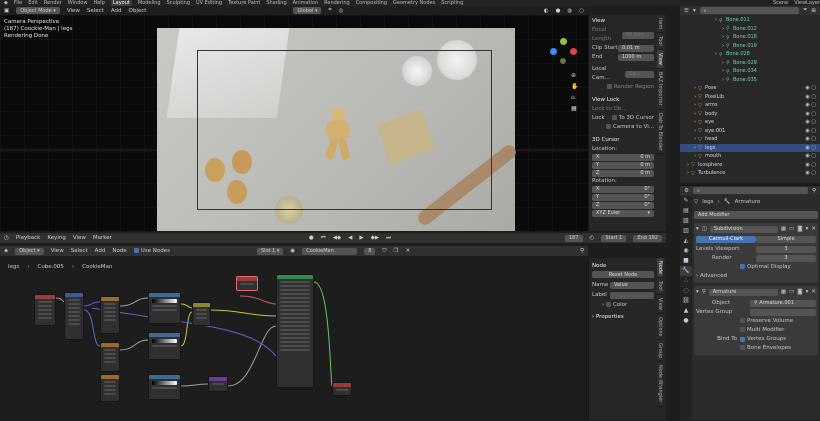 This screenshot has height=421, width=820. Describe the element at coordinates (660, 132) in the screenshot. I see `sidebar-tab-dab-to-blender: Dab To Blender` at that location.